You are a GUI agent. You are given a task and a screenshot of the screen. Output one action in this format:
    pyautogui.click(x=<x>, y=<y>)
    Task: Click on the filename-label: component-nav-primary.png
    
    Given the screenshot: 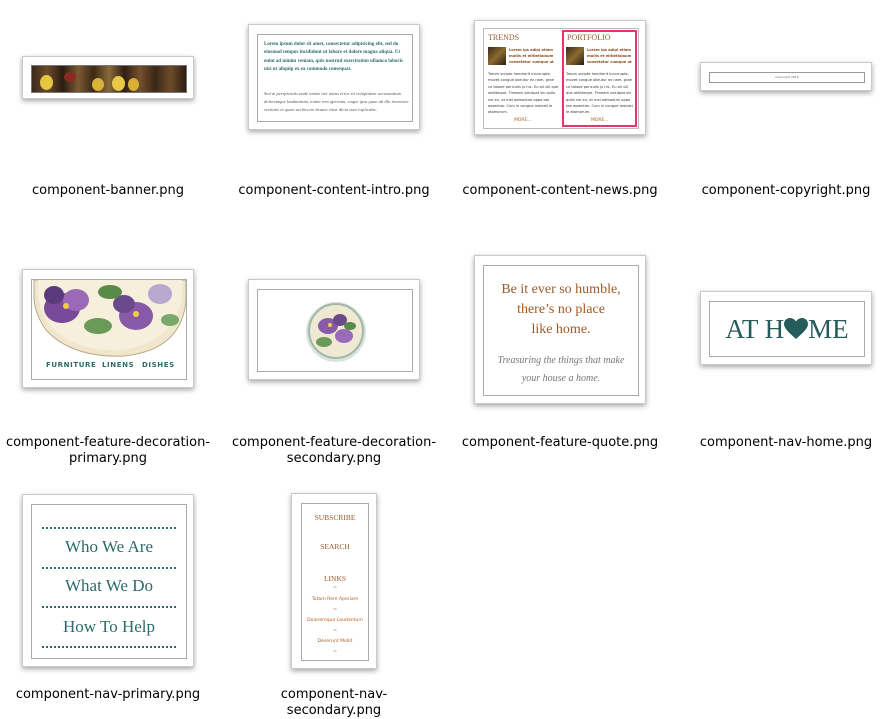 What is the action you would take?
    pyautogui.click(x=108, y=694)
    